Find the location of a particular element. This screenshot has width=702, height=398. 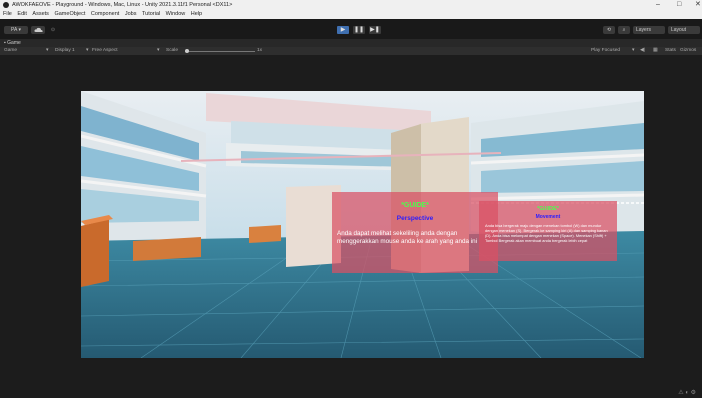

history-icon: ⟲ is located at coordinates (609, 30).